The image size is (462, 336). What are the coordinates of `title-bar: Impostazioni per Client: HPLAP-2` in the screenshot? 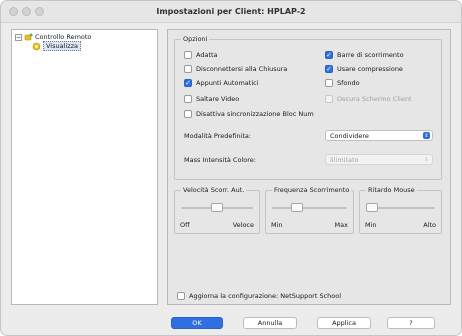 It's located at (231, 12).